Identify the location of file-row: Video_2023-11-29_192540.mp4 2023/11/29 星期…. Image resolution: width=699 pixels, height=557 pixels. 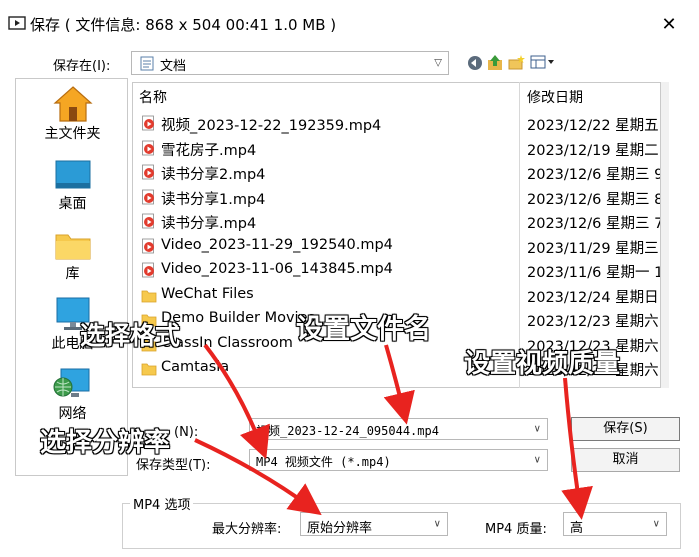
(396, 246).